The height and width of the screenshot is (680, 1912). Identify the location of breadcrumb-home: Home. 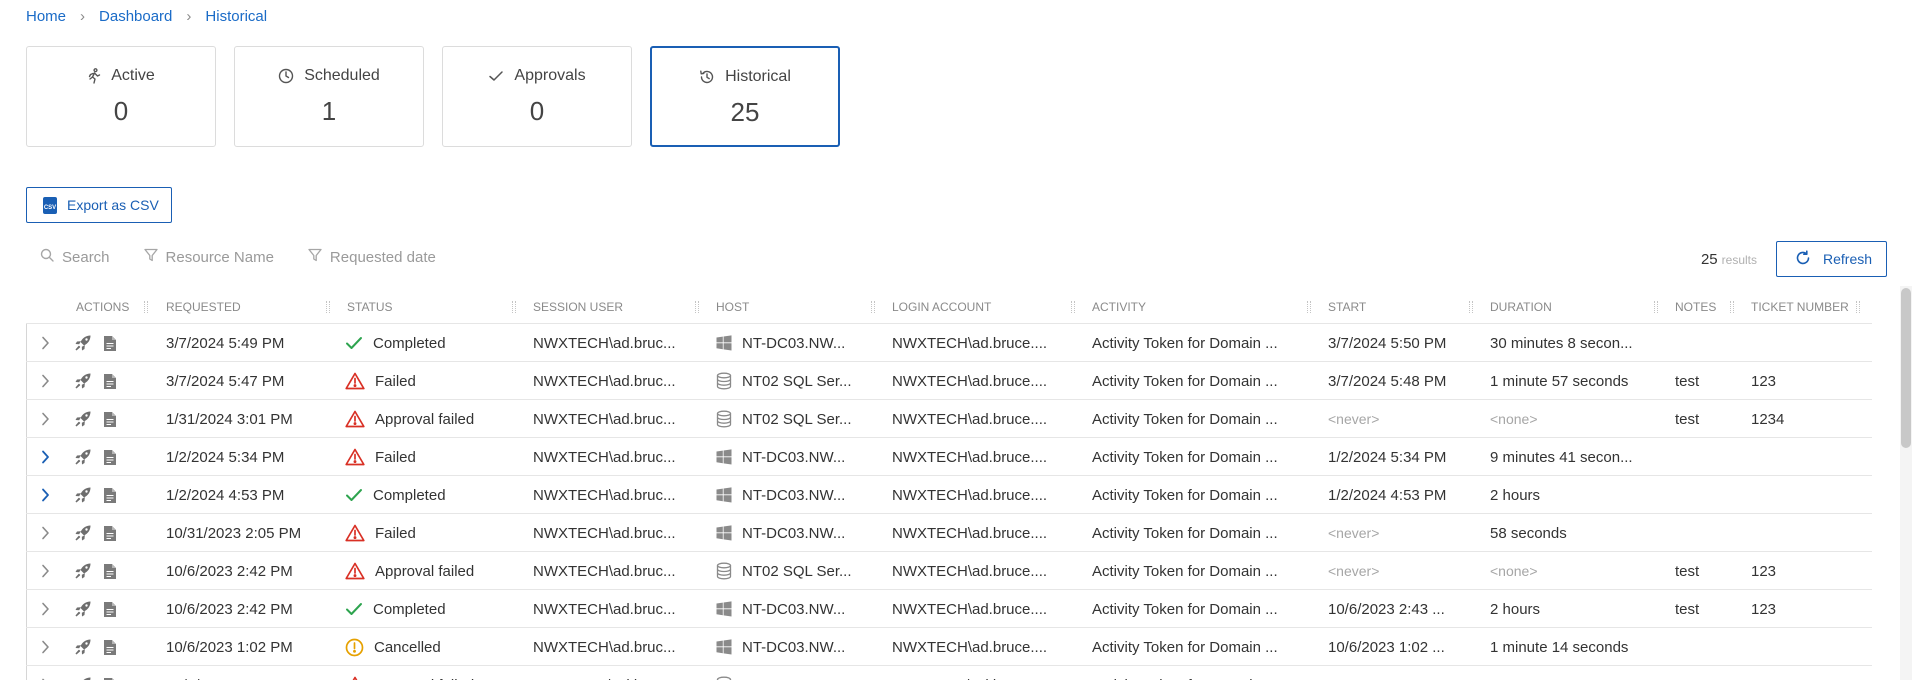
(46, 16).